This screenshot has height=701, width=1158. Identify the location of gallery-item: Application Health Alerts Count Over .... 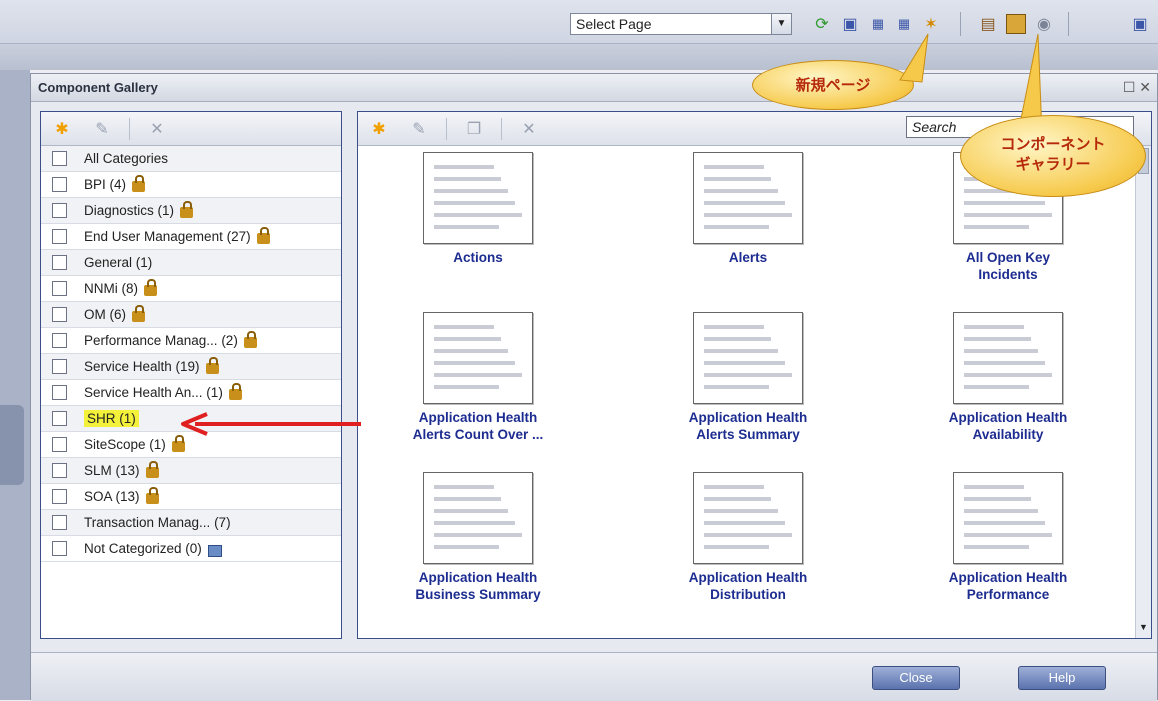
(478, 377).